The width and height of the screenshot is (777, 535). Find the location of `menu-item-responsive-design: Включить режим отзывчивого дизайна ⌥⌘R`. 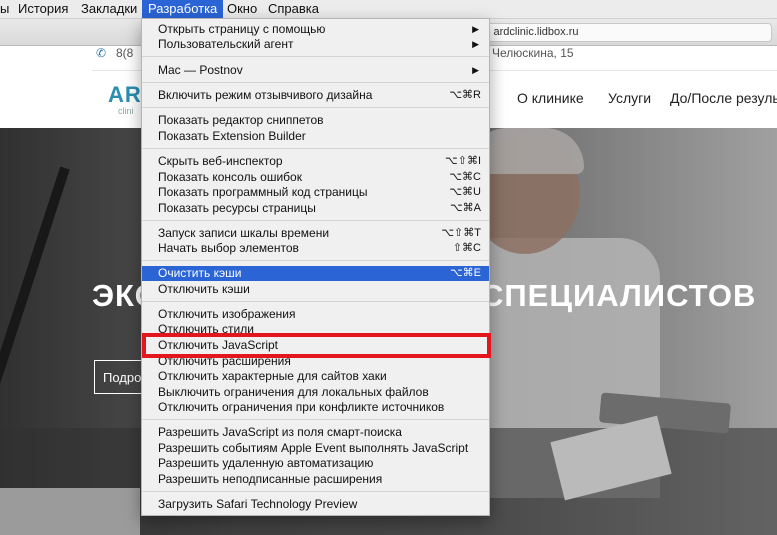

menu-item-responsive-design: Включить режим отзывчивого дизайна ⌥⌘R is located at coordinates (315, 95).